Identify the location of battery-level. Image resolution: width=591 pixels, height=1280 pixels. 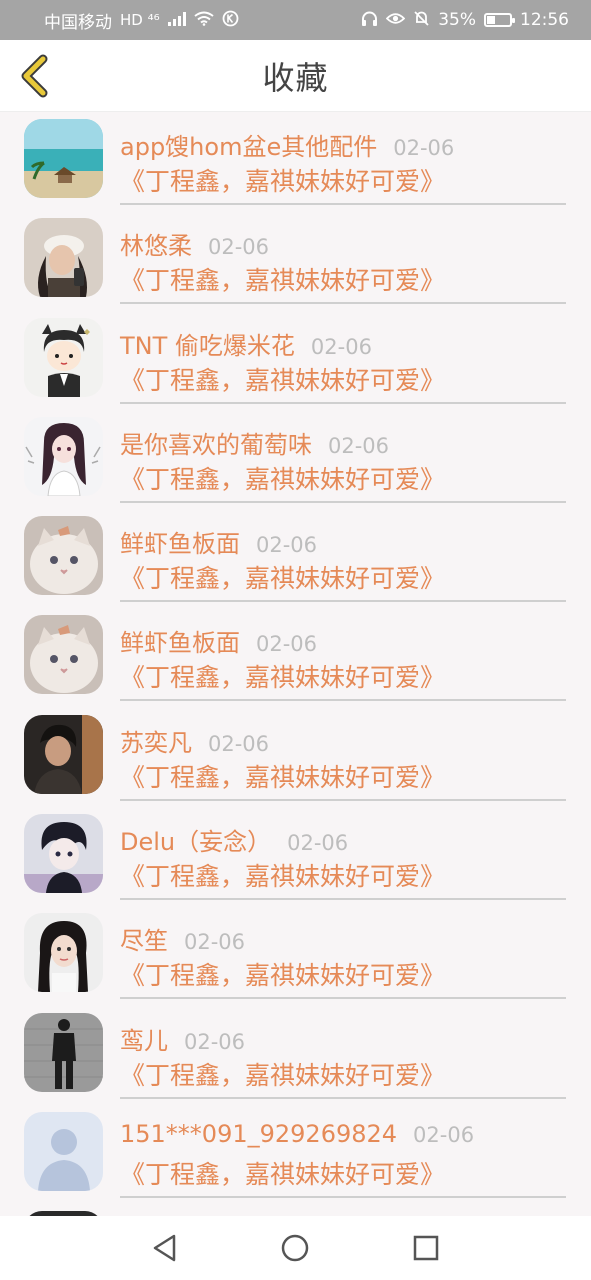
(491, 20).